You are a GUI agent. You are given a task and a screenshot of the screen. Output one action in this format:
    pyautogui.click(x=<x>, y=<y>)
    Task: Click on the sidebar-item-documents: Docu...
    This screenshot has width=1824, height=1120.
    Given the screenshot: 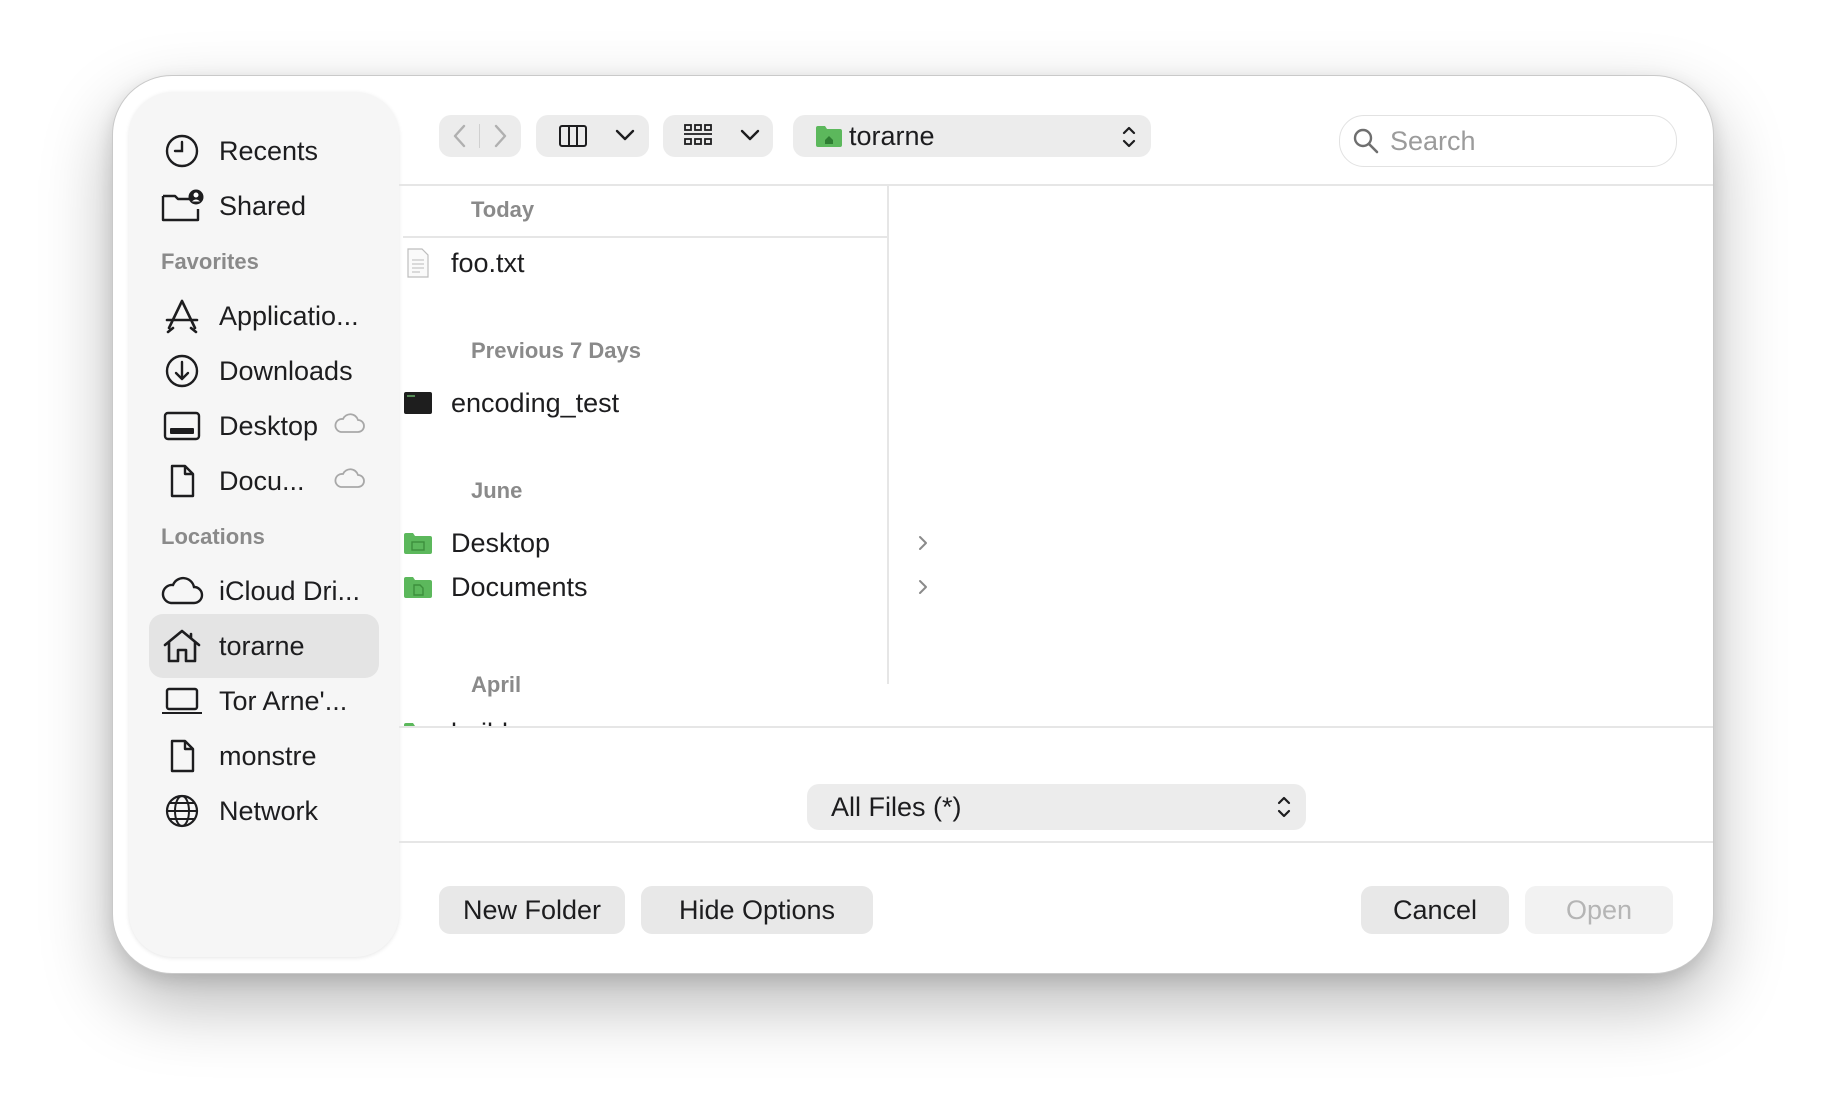 What is the action you would take?
    pyautogui.click(x=264, y=481)
    